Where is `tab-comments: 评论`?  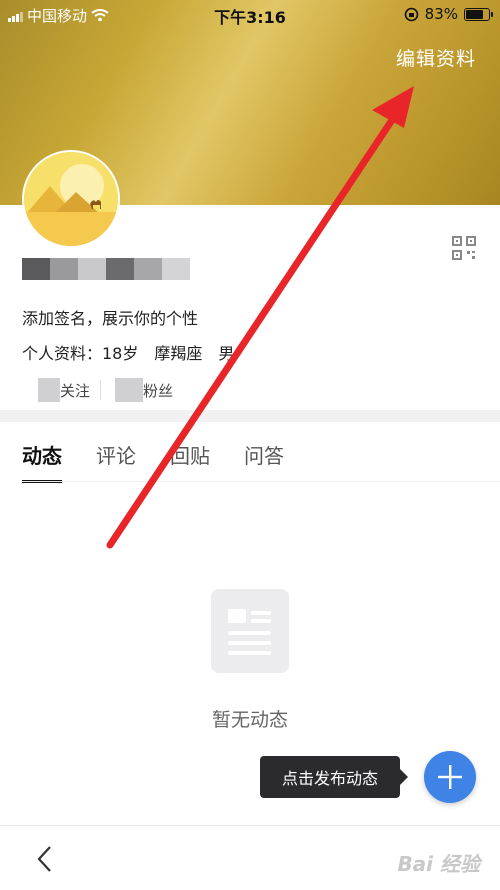 tab-comments: 评论 is located at coordinates (116, 454).